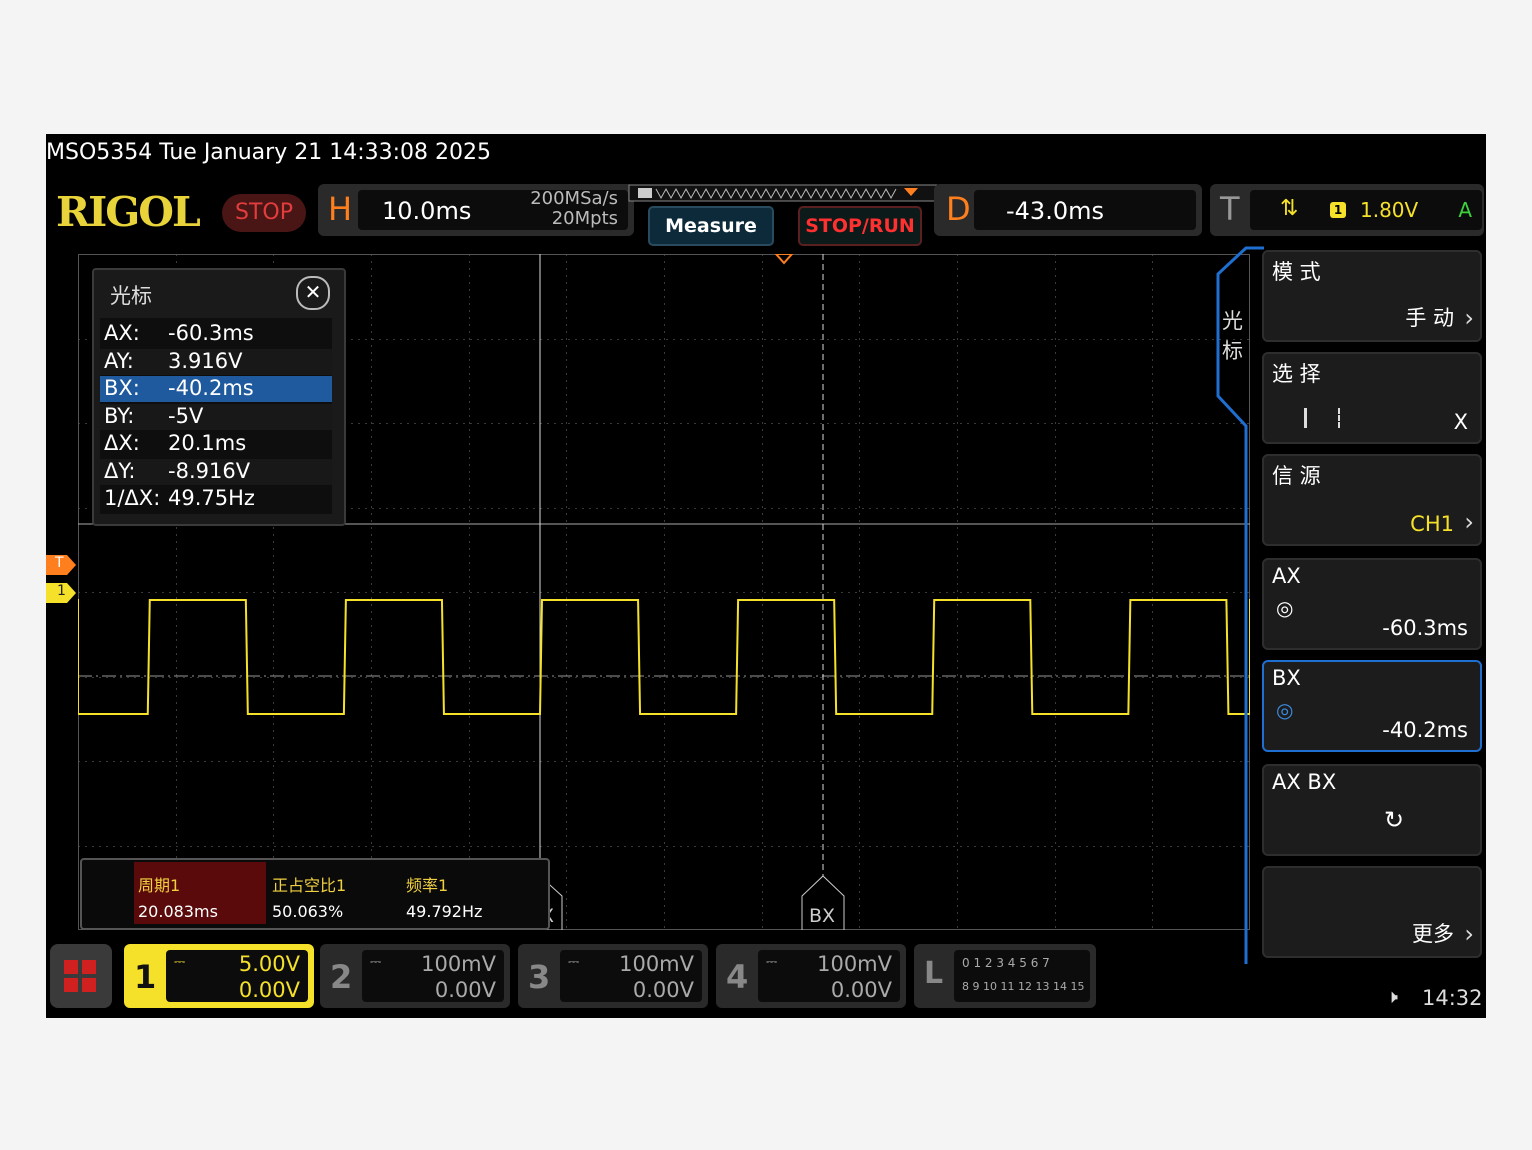  Describe the element at coordinates (200, 893) in the screenshot. I see `measurement-period: 周期1 20.083ms` at that location.